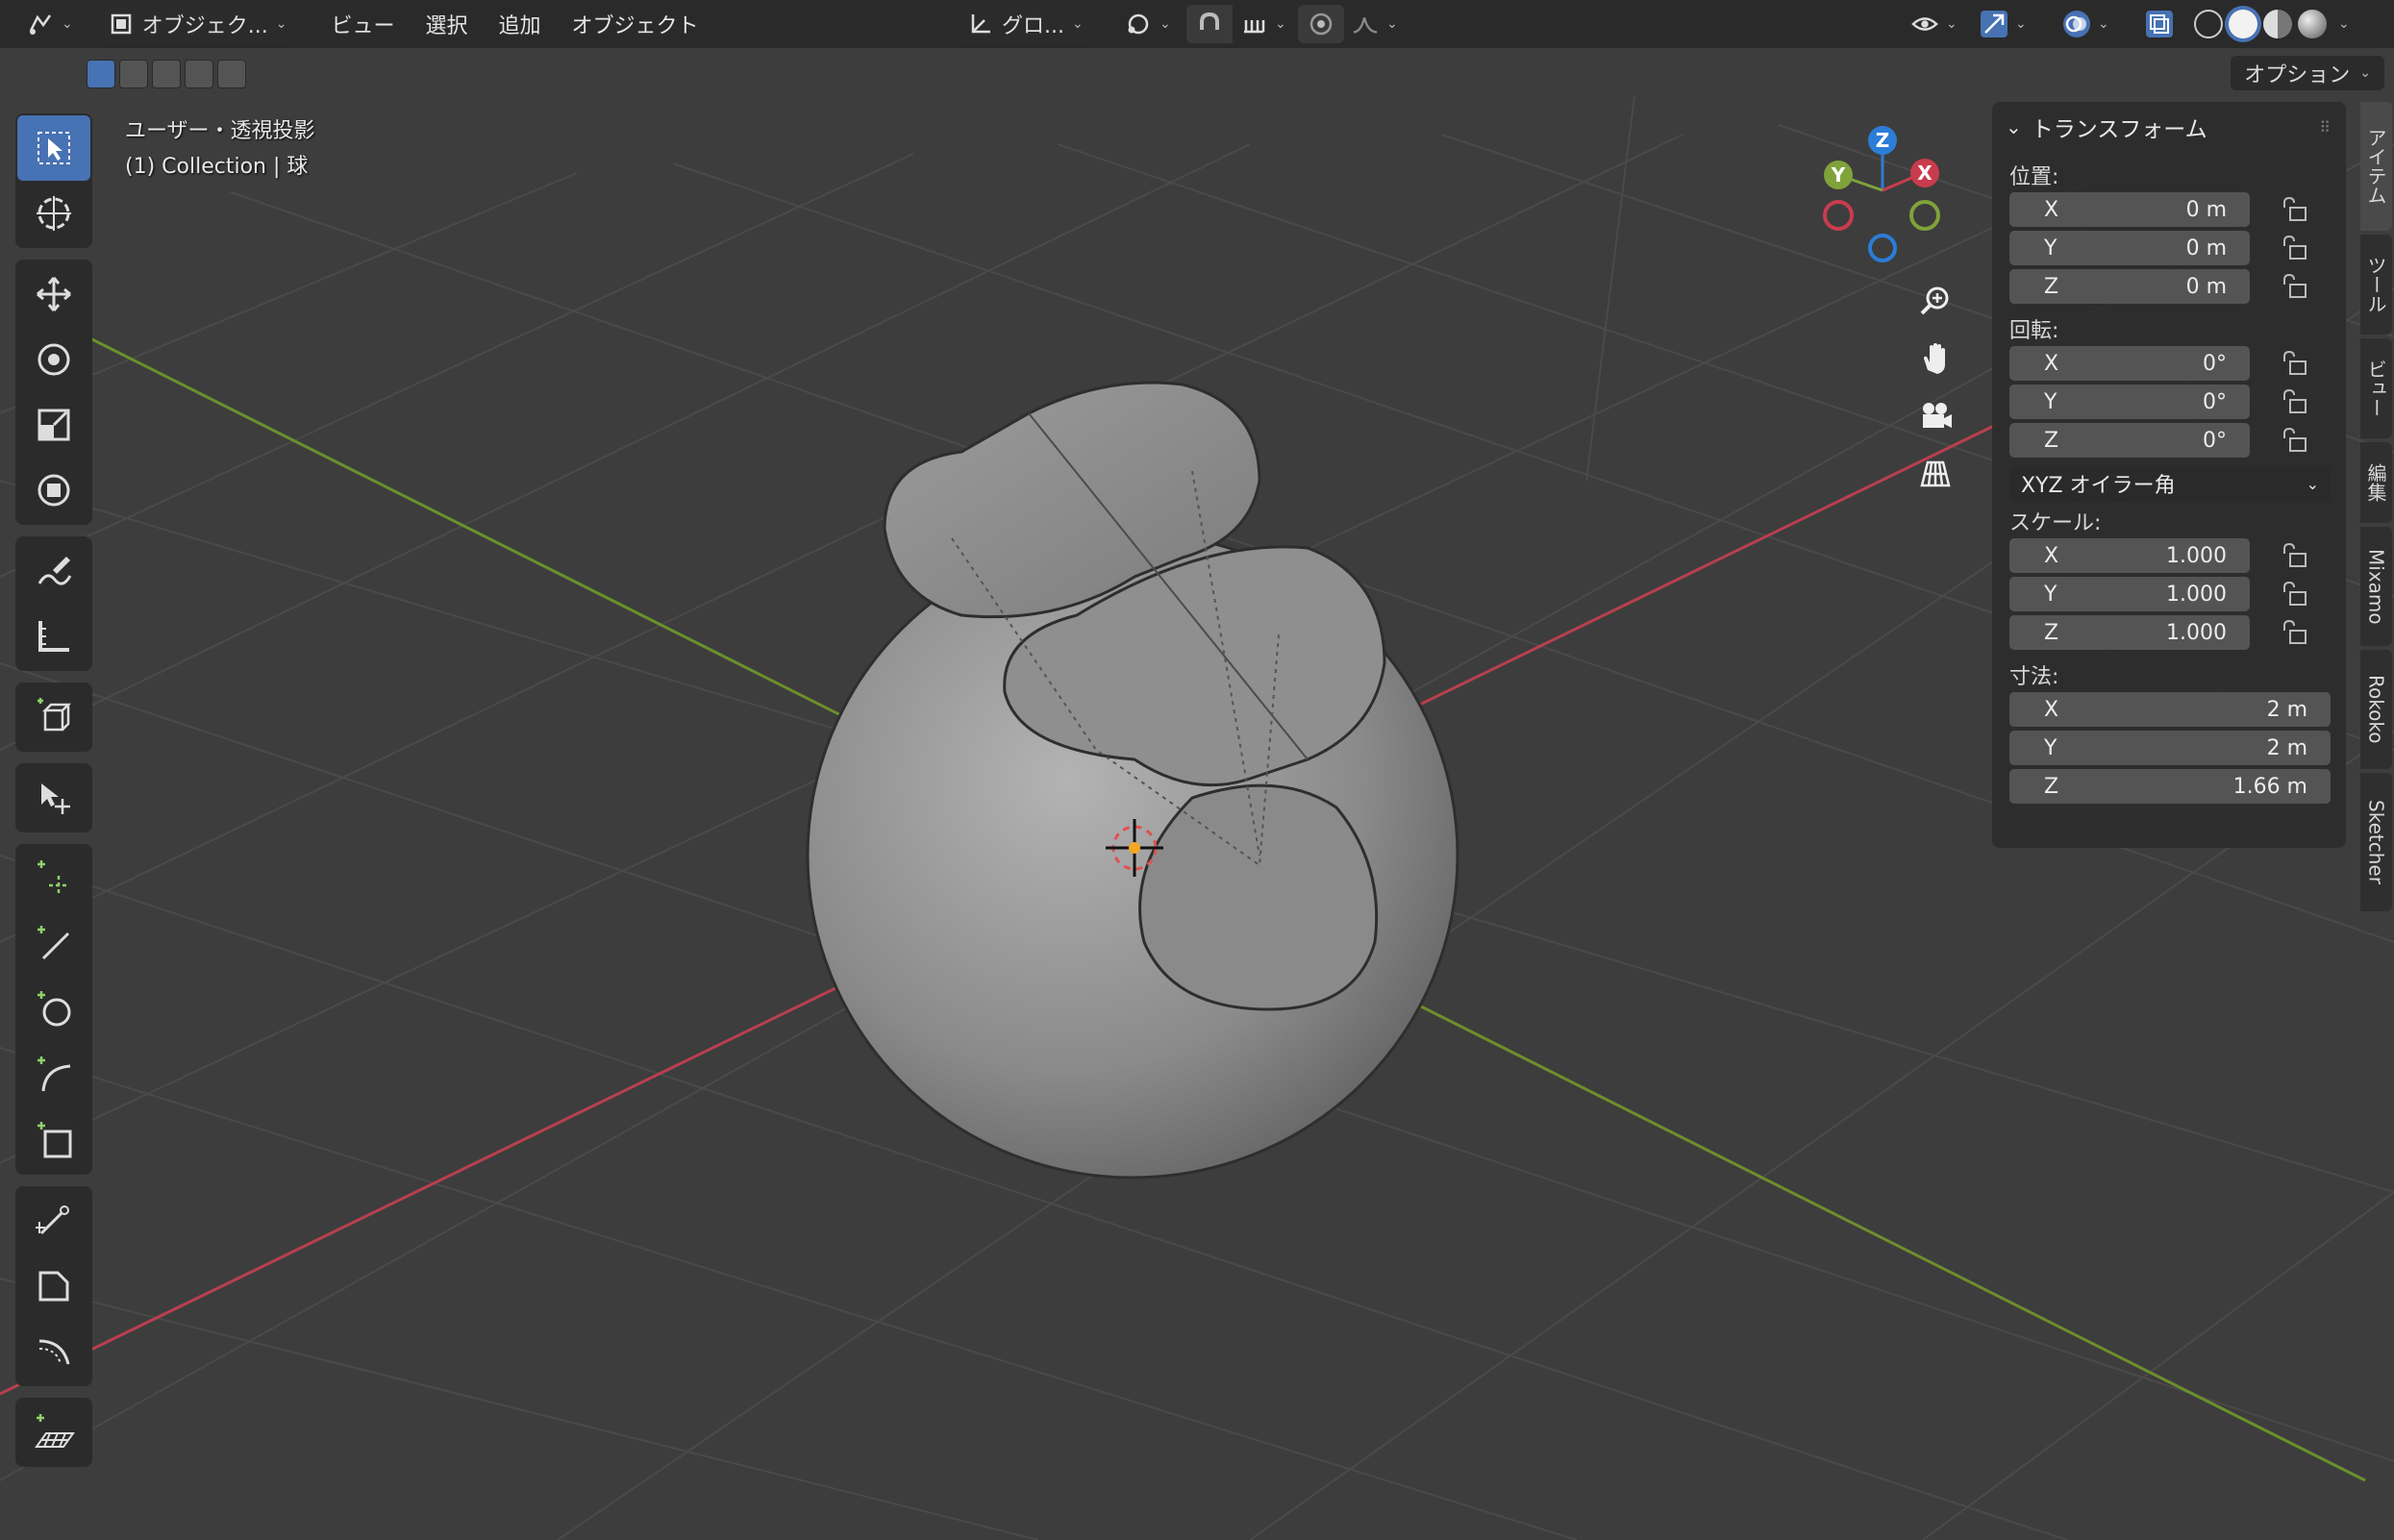 The height and width of the screenshot is (1540, 2394). What do you see at coordinates (2197, 594) in the screenshot?
I see `field-value: 1.000` at bounding box center [2197, 594].